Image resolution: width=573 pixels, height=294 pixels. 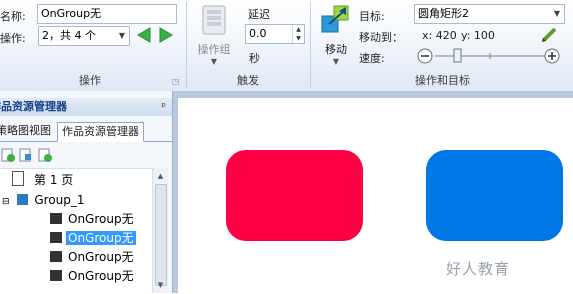 I want to click on import-icon, so click(x=26, y=155).